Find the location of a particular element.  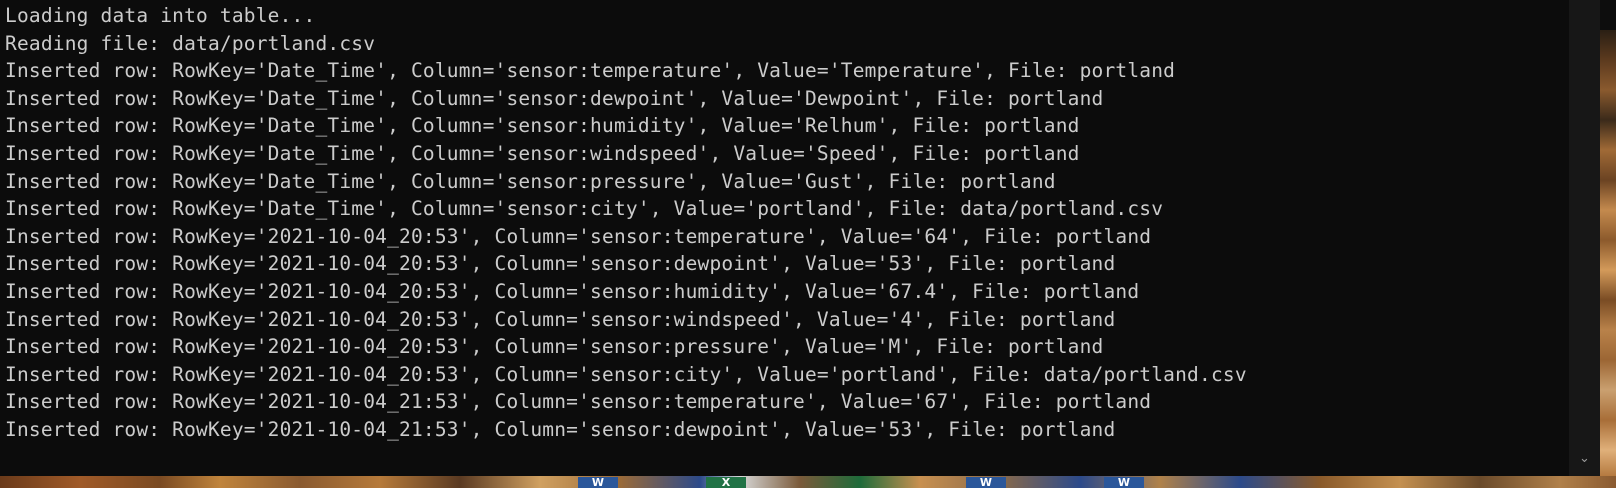

taskbar: W X W W is located at coordinates (808, 482).